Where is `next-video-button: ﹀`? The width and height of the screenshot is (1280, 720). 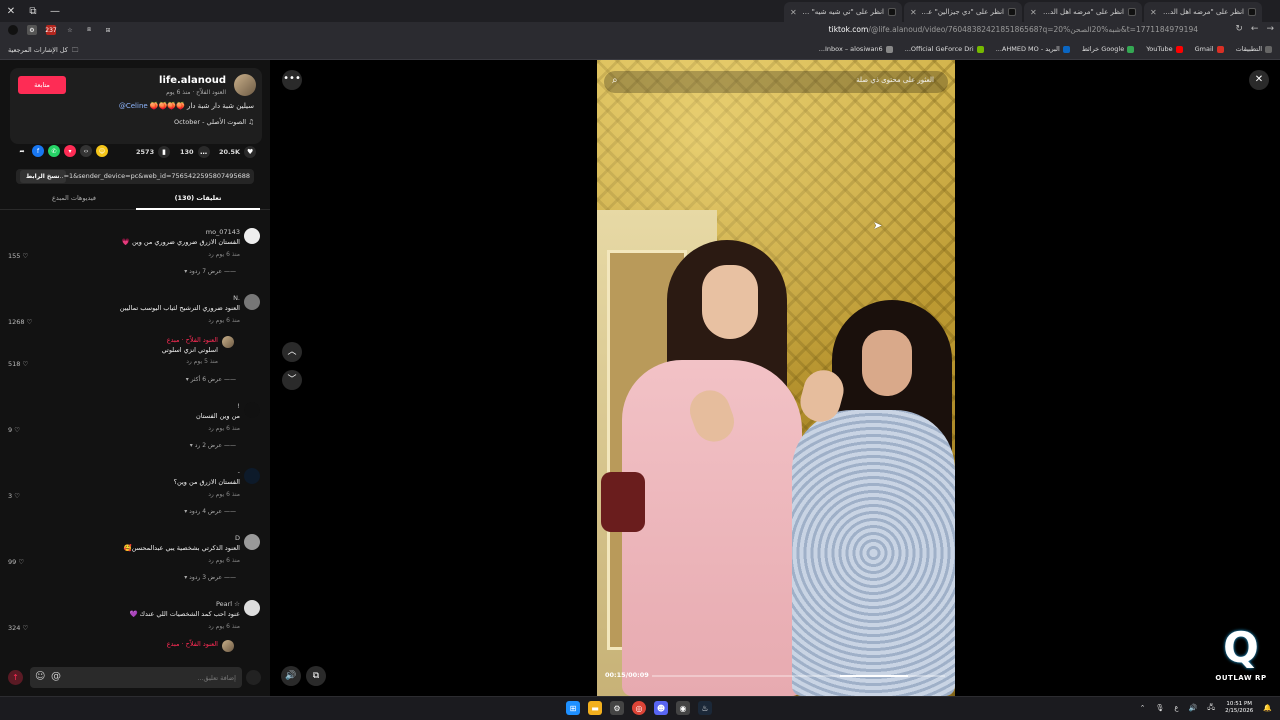
next-video-button: ﹀ is located at coordinates (292, 380).